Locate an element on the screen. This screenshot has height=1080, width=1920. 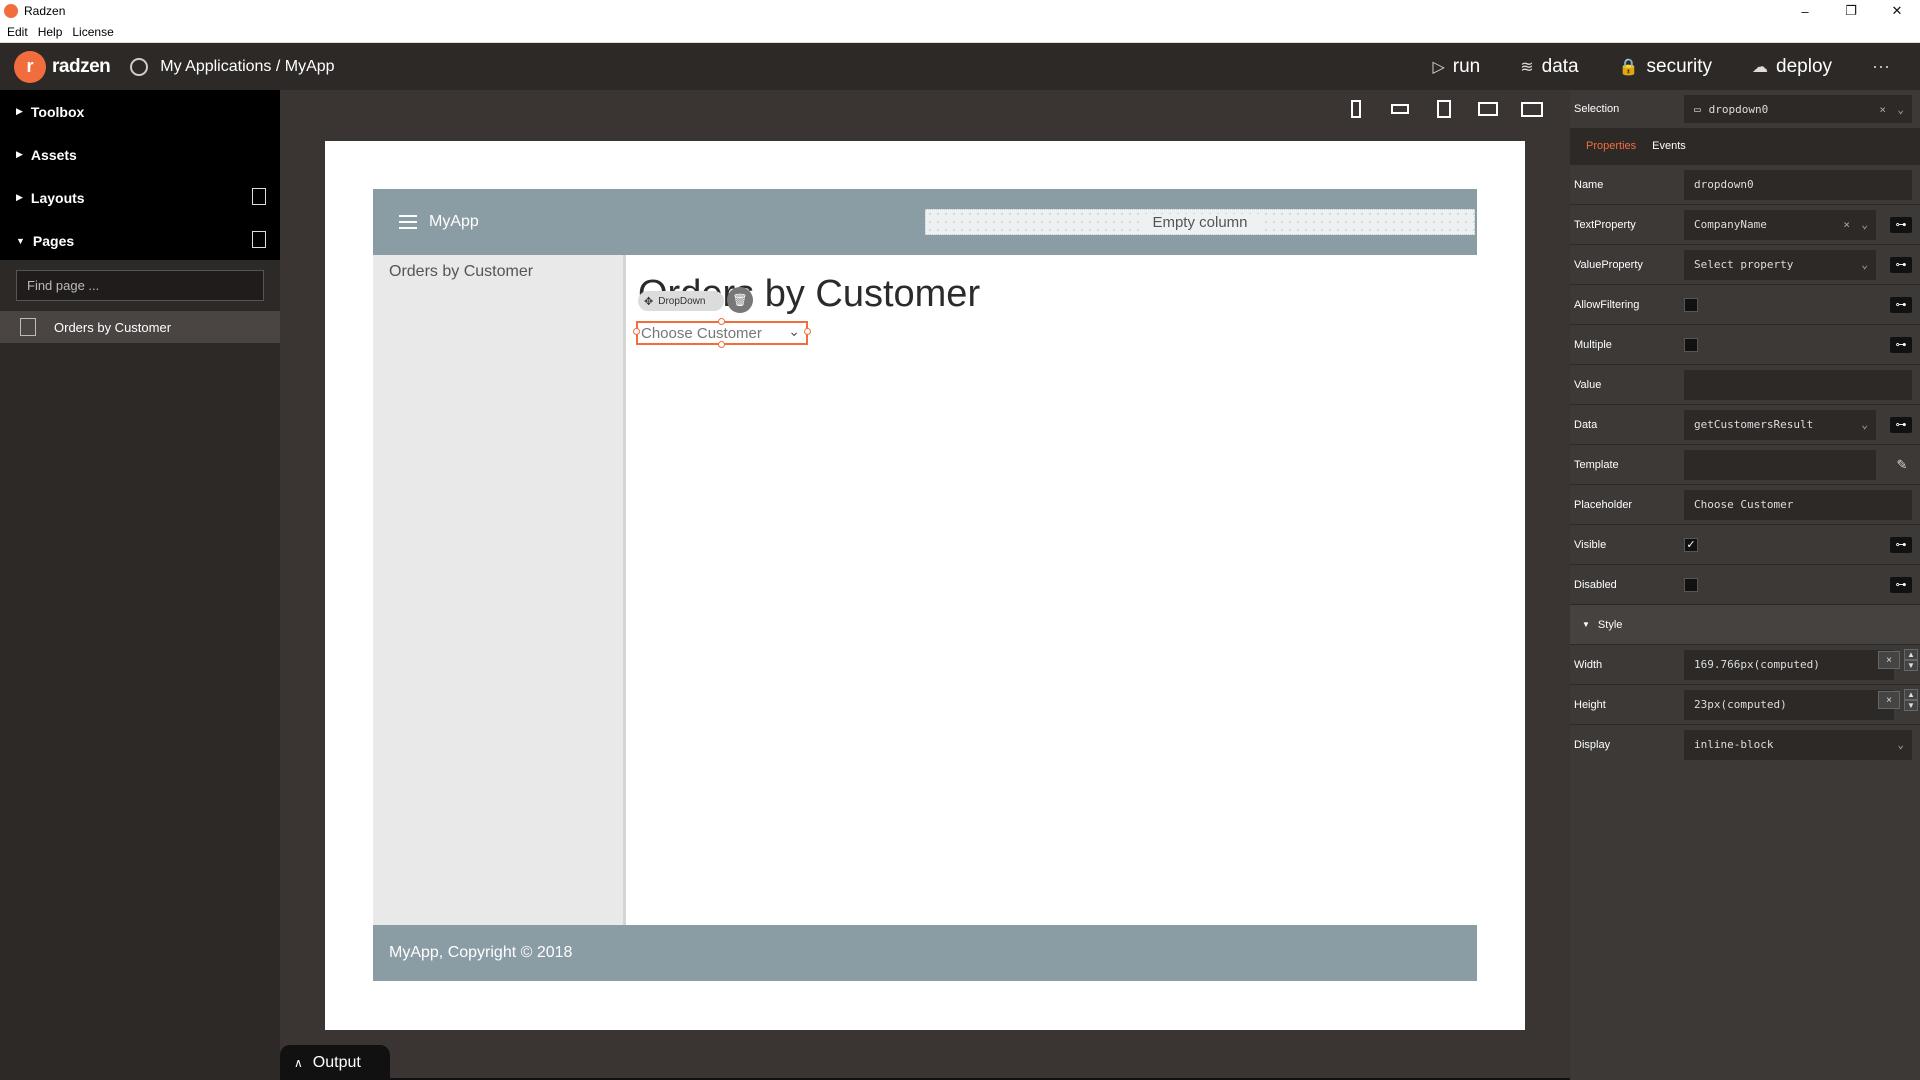
width-value: 169.766px(computed) is located at coordinates (1757, 664).